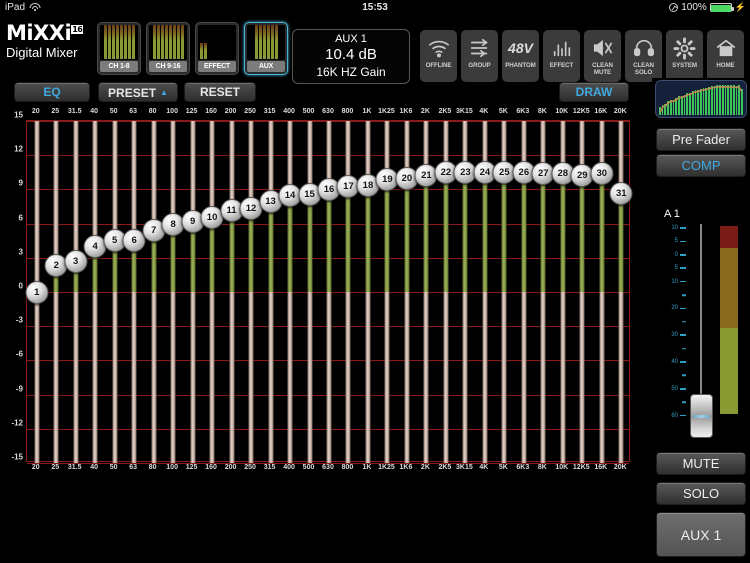  What do you see at coordinates (18, 115) in the screenshot?
I see `gain-tick-label: 15` at bounding box center [18, 115].